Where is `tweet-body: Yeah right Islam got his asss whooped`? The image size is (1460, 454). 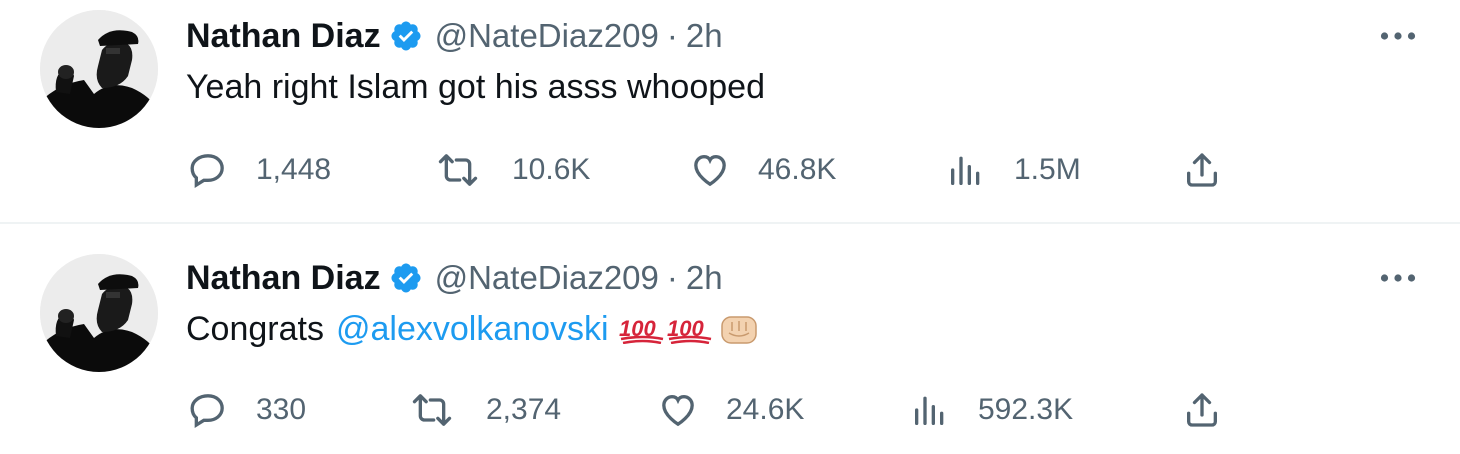 tweet-body: Yeah right Islam got his asss whooped is located at coordinates (475, 87).